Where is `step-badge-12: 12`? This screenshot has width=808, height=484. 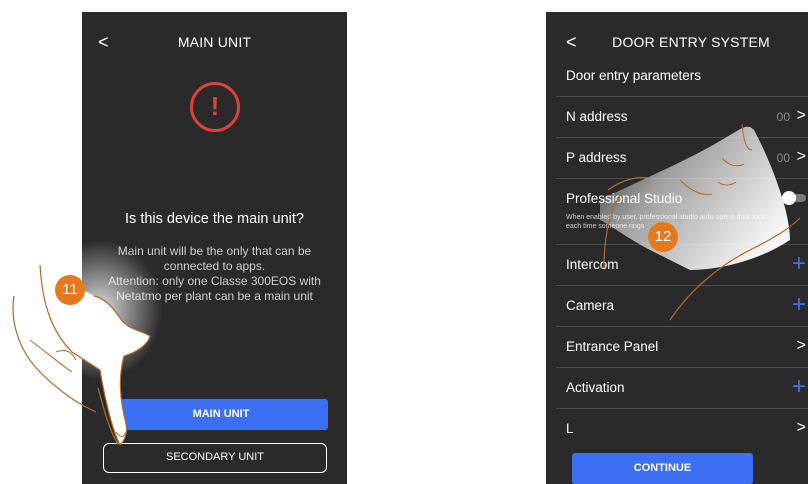 step-badge-12: 12 is located at coordinates (663, 237).